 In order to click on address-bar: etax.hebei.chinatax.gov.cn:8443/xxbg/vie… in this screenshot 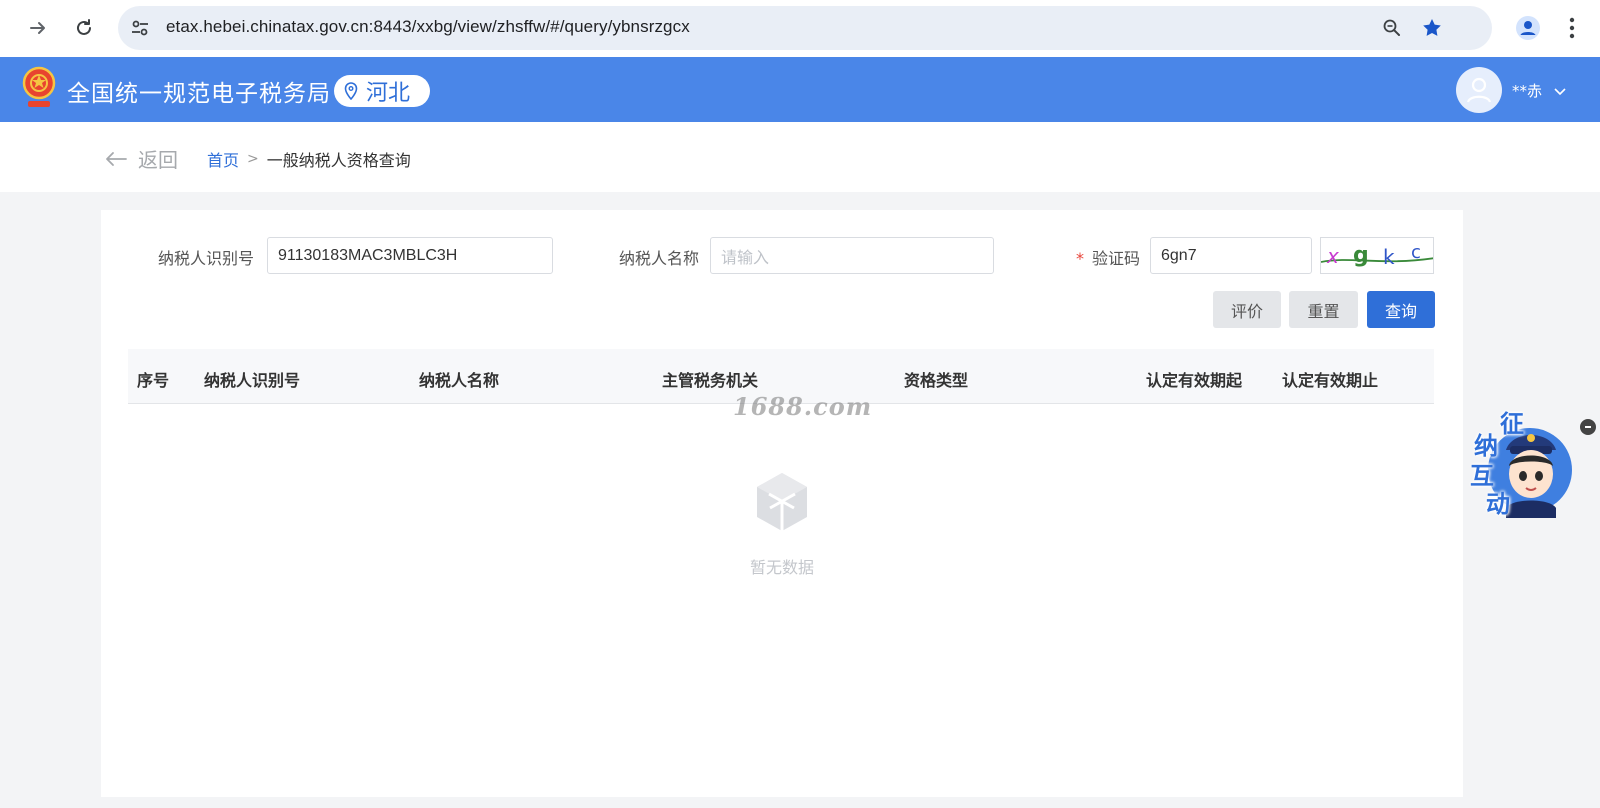, I will do `click(805, 28)`.